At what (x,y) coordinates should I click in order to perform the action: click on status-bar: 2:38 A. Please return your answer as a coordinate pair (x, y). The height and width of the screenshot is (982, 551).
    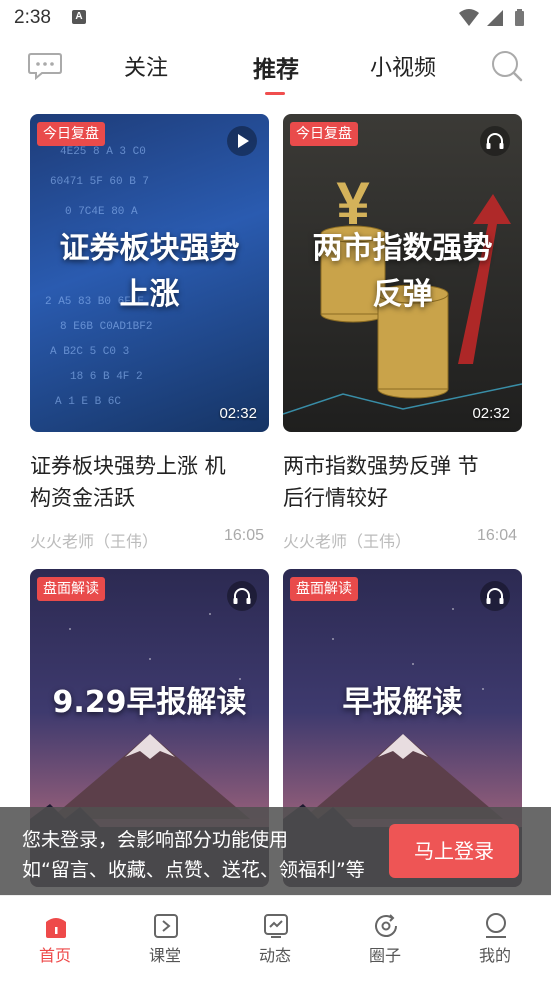
    Looking at the image, I should click on (275, 18).